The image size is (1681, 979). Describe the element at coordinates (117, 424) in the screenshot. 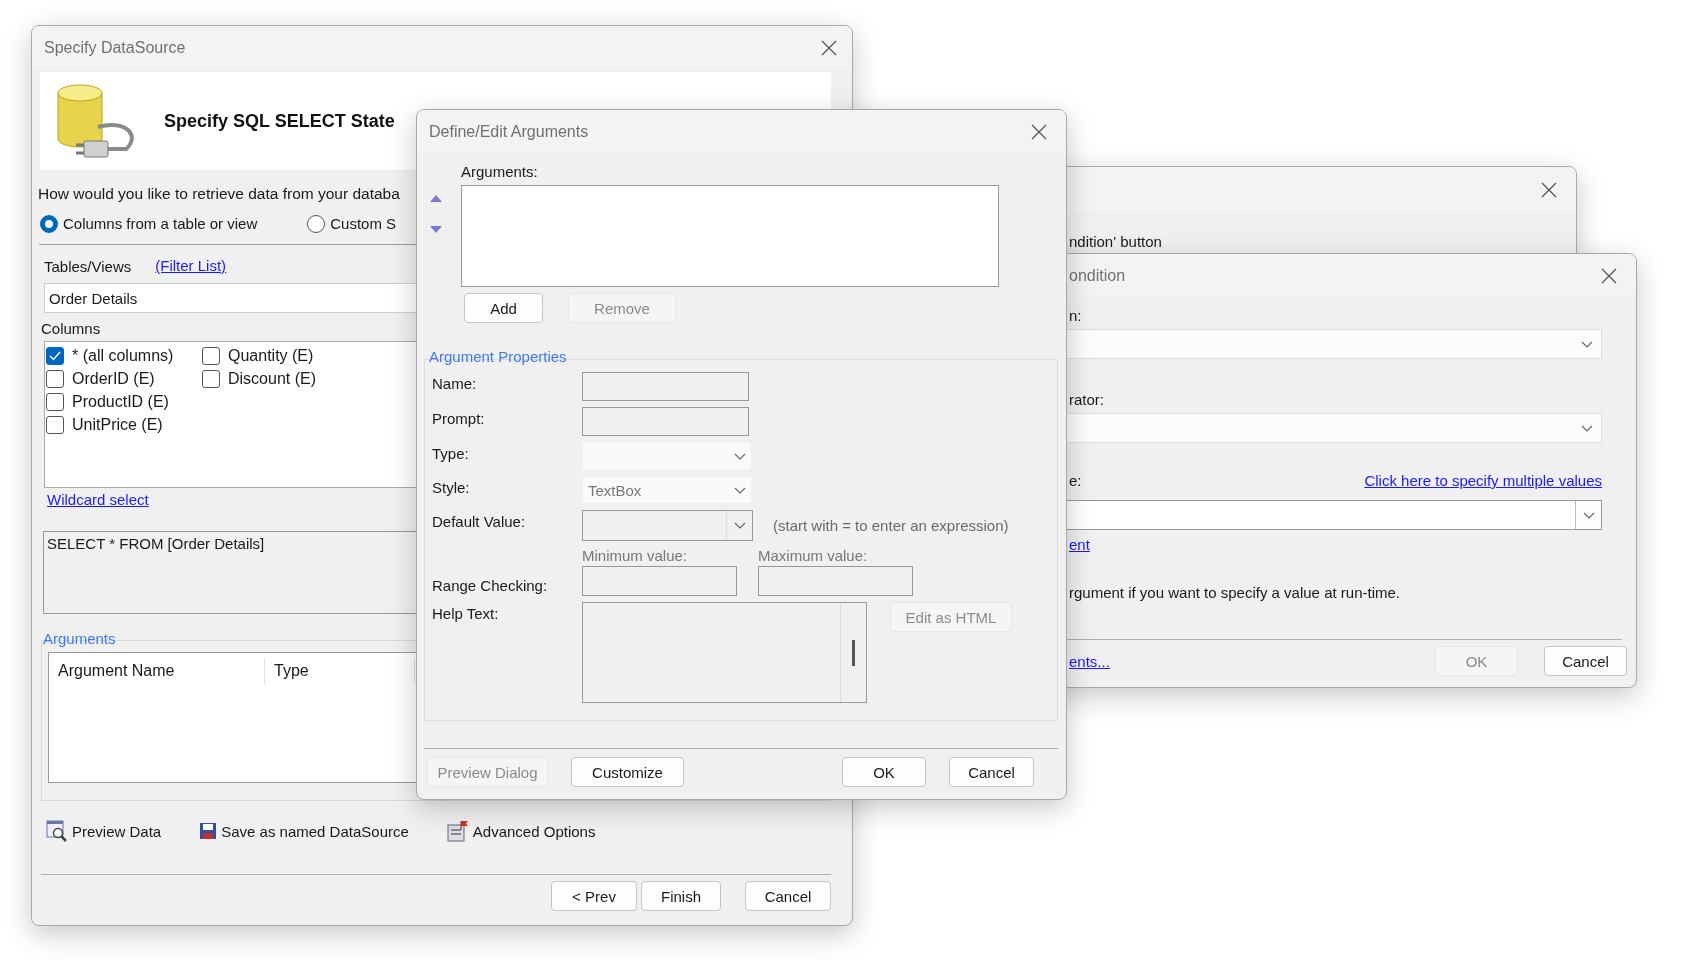

I see `checkbox-label: UnitPrice (E)` at that location.